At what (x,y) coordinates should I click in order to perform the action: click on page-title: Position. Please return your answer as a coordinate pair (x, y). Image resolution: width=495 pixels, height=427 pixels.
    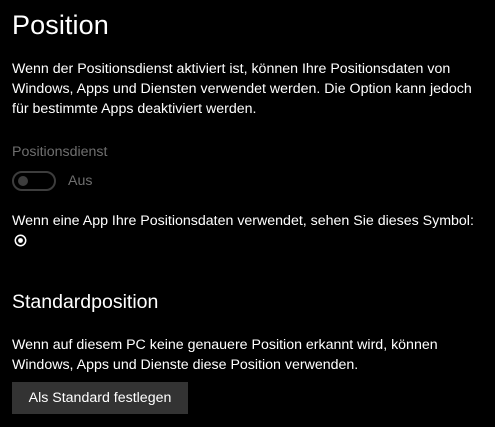
    Looking at the image, I should click on (60, 25).